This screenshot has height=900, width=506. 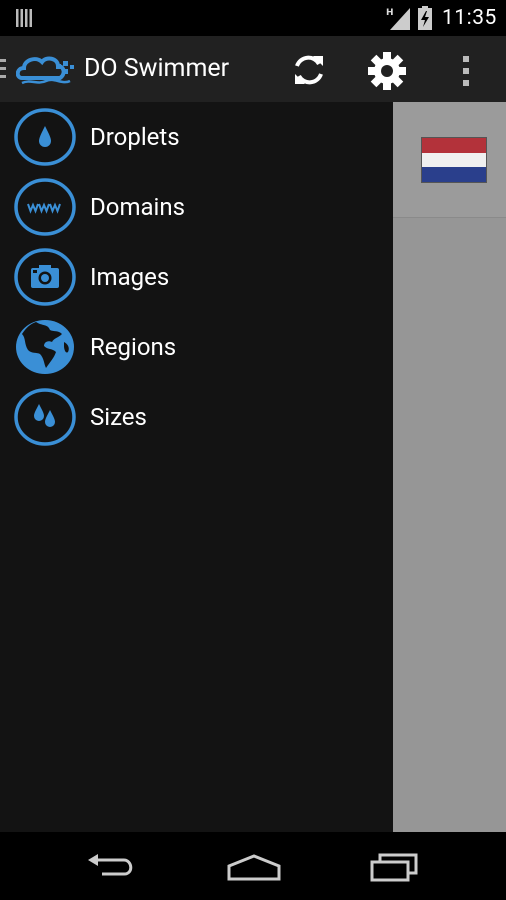 I want to click on battery-icon, so click(x=425, y=20).